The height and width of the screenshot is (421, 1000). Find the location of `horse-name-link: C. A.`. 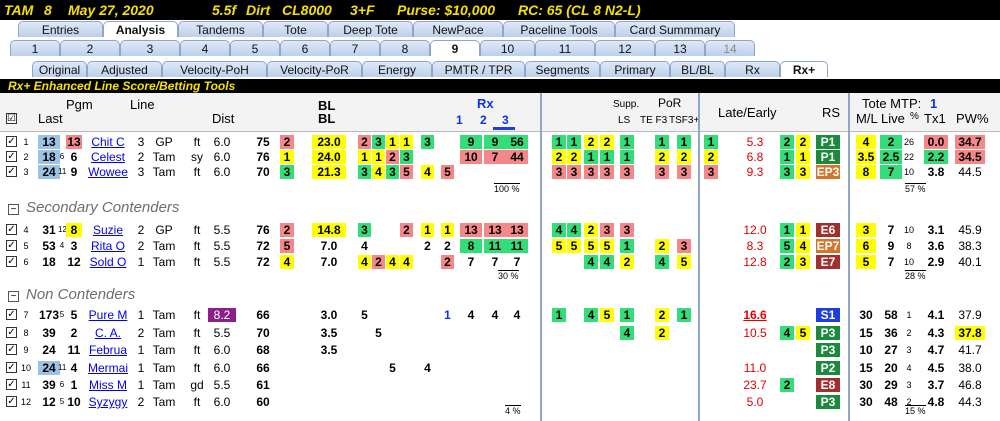

horse-name-link: C. A. is located at coordinates (108, 333).